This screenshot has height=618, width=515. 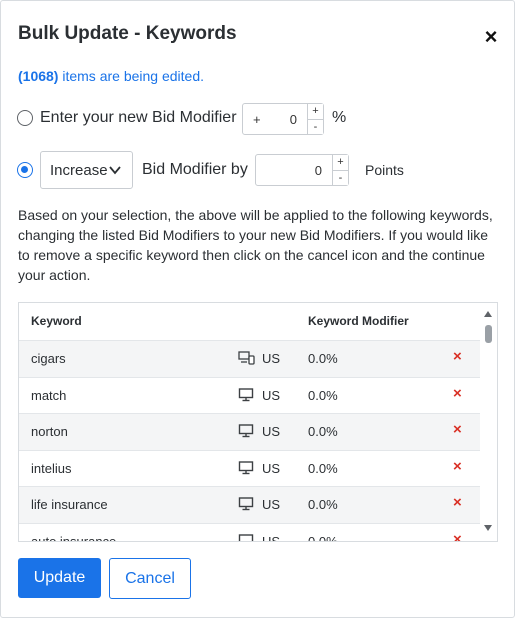 What do you see at coordinates (51, 468) in the screenshot?
I see `keyword-cell: intelius` at bounding box center [51, 468].